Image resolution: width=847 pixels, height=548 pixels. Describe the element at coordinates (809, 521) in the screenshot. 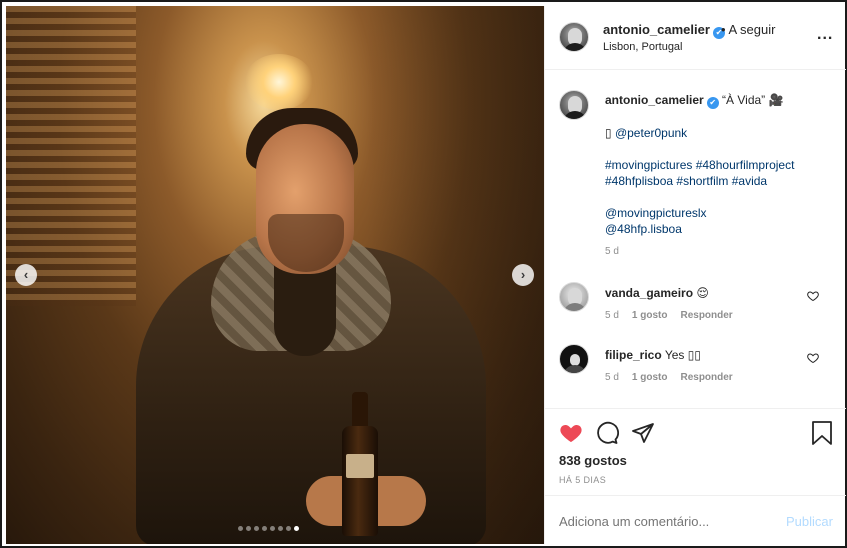

I see `publish-button: Publicar` at that location.